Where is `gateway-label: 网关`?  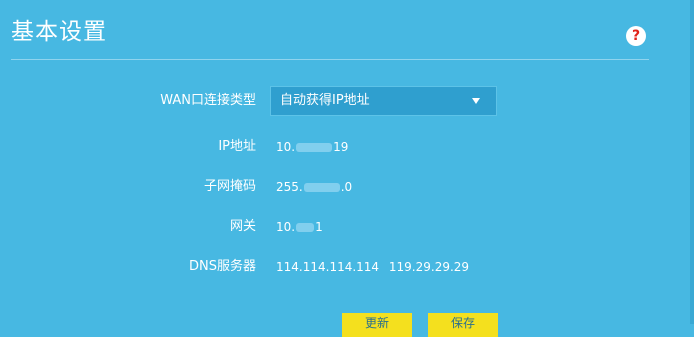 gateway-label: 网关 is located at coordinates (242, 226).